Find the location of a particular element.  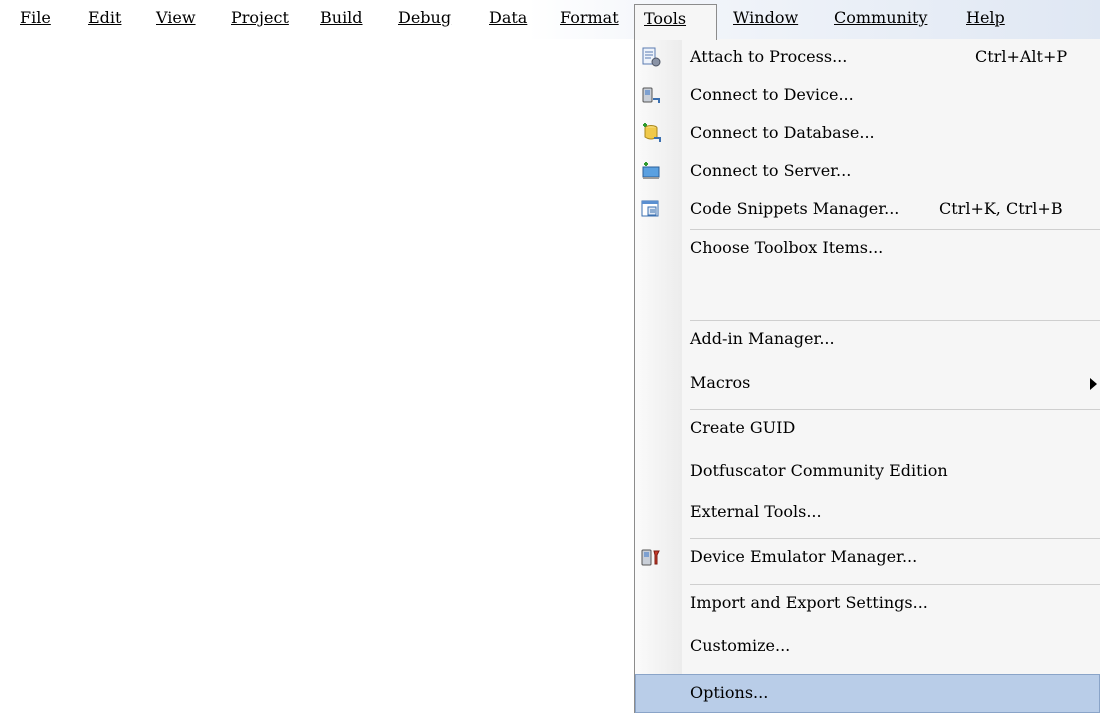

code-snippets-icon is located at coordinates (650, 208).